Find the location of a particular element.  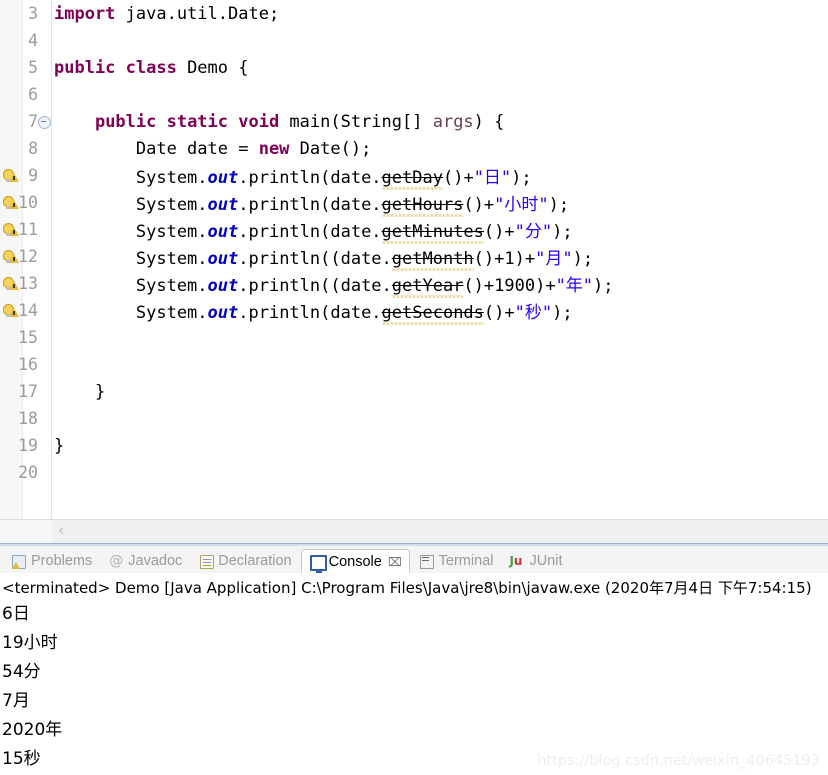

code-line-text: public static void main(String[] args) { is located at coordinates (436, 122).